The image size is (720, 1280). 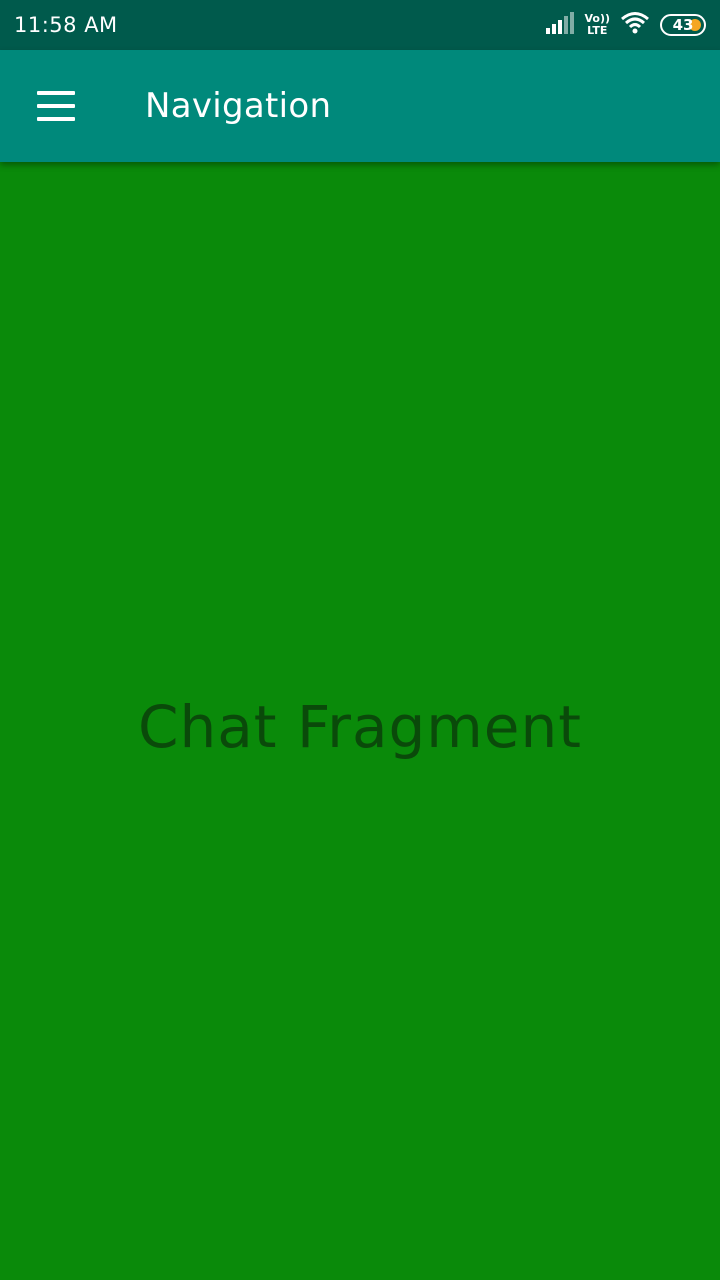 I want to click on fragment-label: Chat Fragment, so click(x=359, y=727).